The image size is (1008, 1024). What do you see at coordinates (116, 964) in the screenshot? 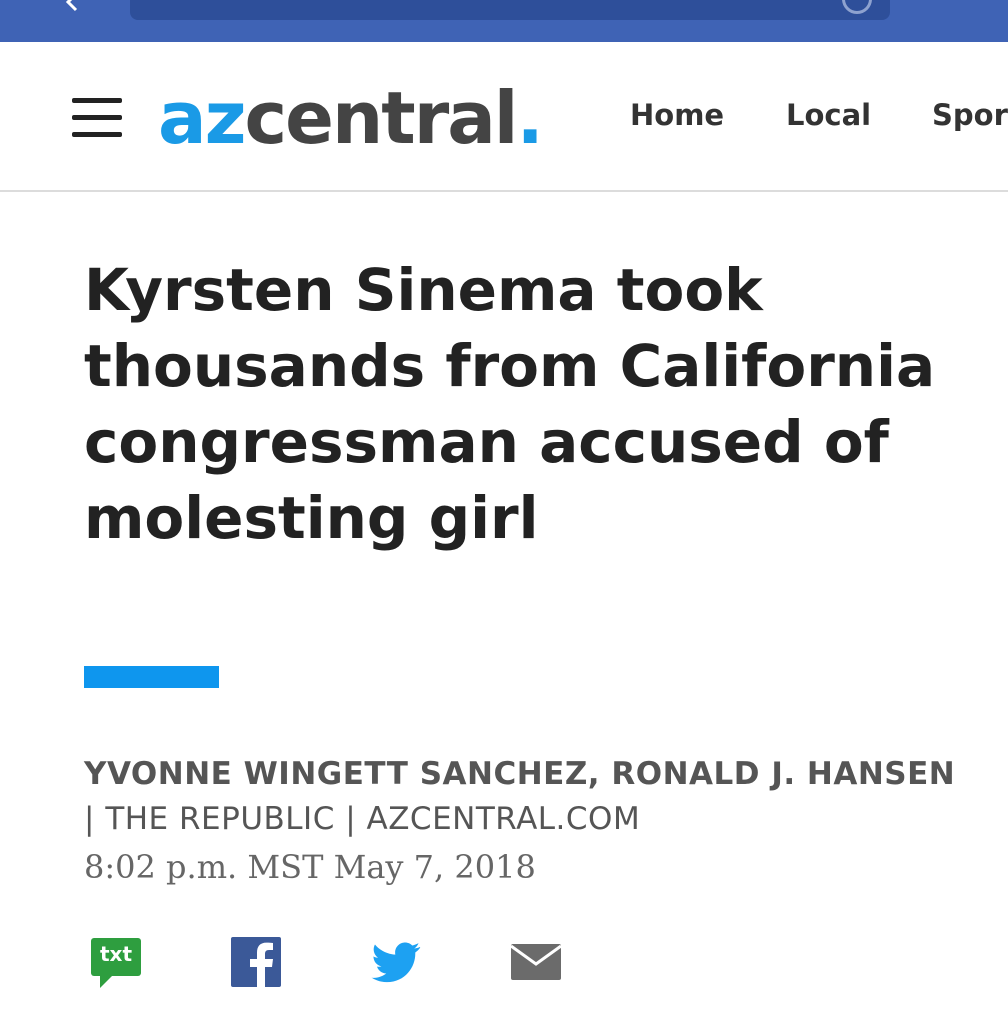
I see `sms-txt-icon: txt` at bounding box center [116, 964].